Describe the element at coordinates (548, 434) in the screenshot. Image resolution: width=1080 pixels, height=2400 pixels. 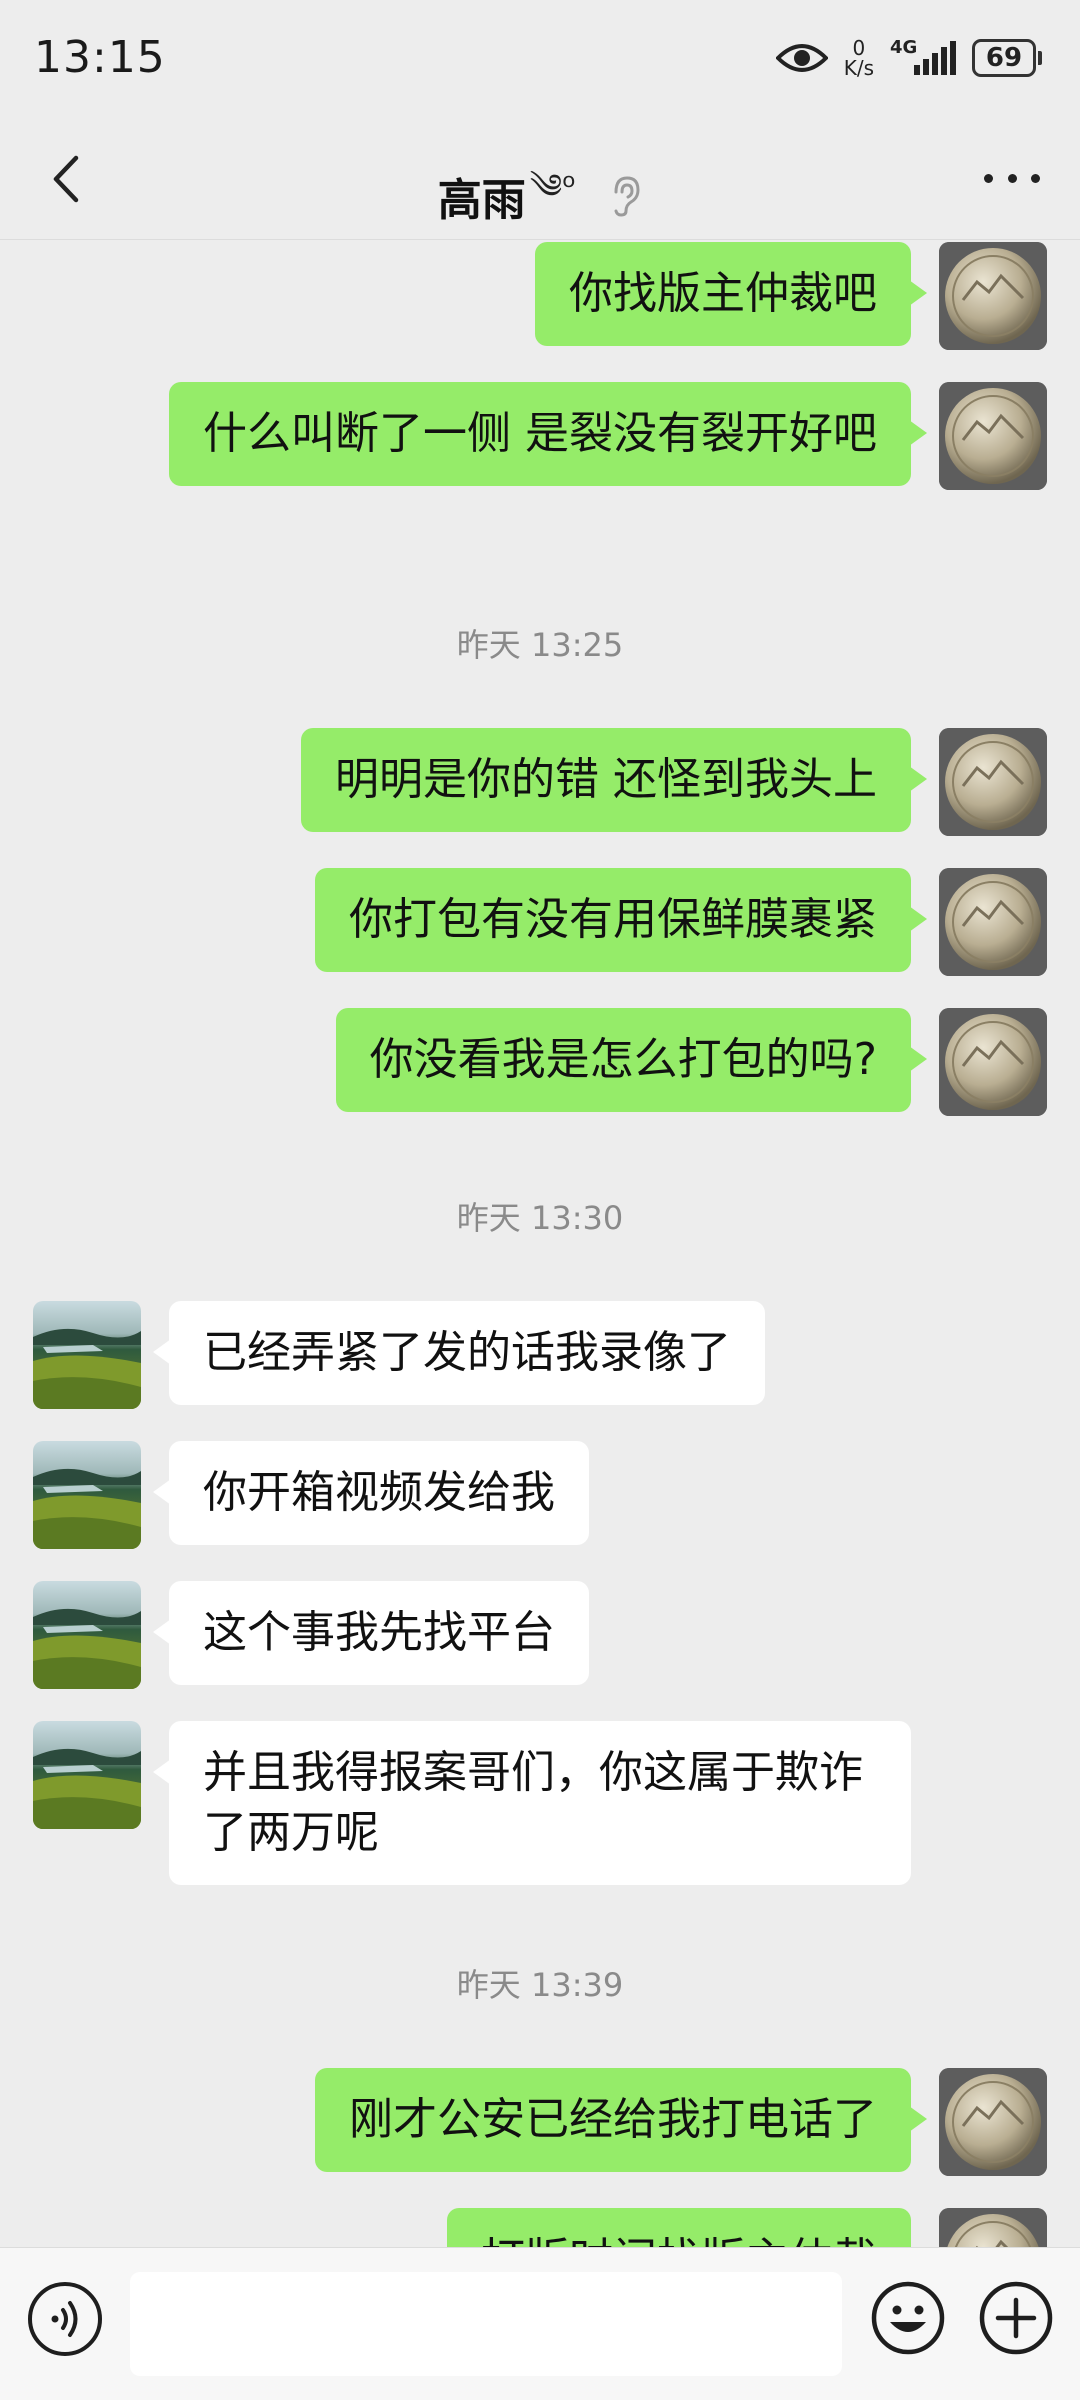
I see `sent-message-bubble: 什么叫断了一侧 是裂没有裂开好吧` at that location.